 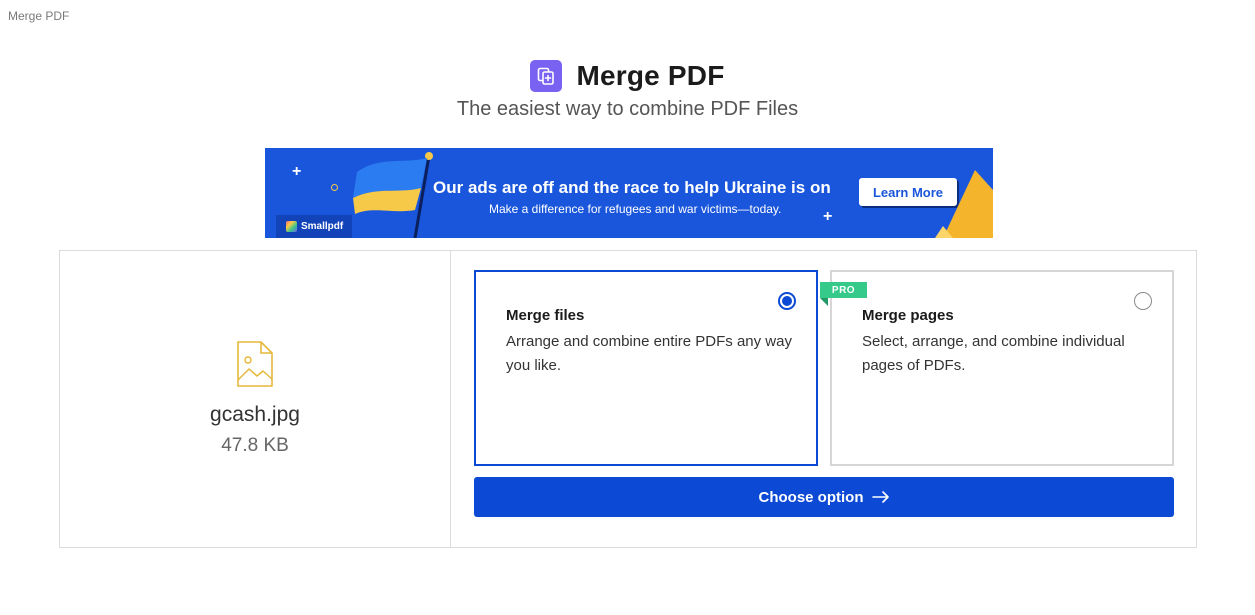 What do you see at coordinates (39, 16) in the screenshot?
I see `tab-title: Merge PDF` at bounding box center [39, 16].